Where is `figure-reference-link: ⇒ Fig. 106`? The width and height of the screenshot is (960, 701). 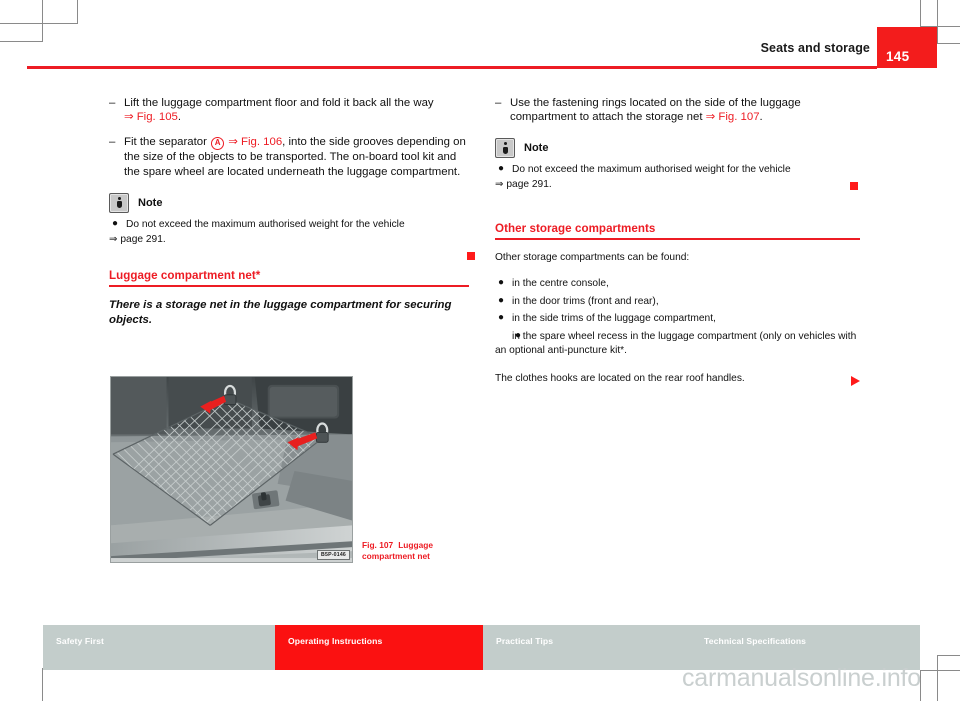 figure-reference-link: ⇒ Fig. 106 is located at coordinates (255, 142).